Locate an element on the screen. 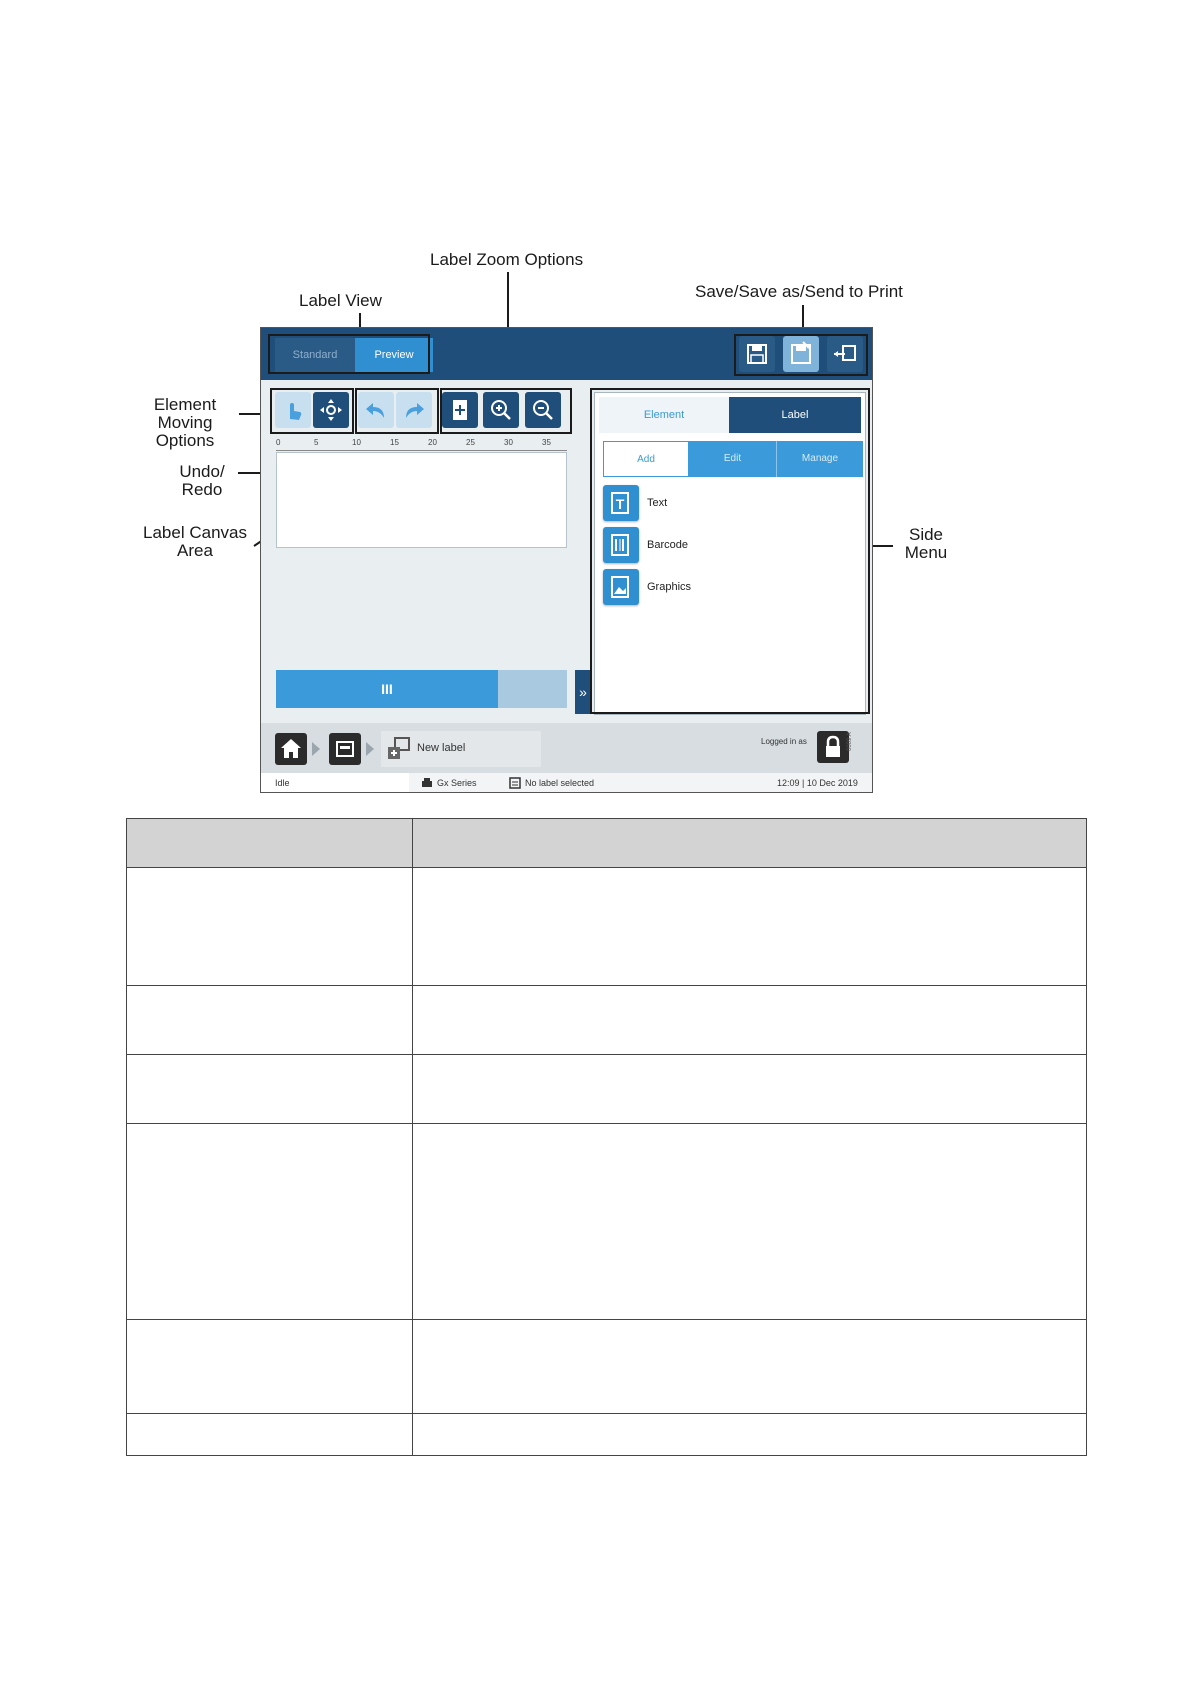 This screenshot has width=1191, height=1684. callout-line: Moving is located at coordinates (185, 422).